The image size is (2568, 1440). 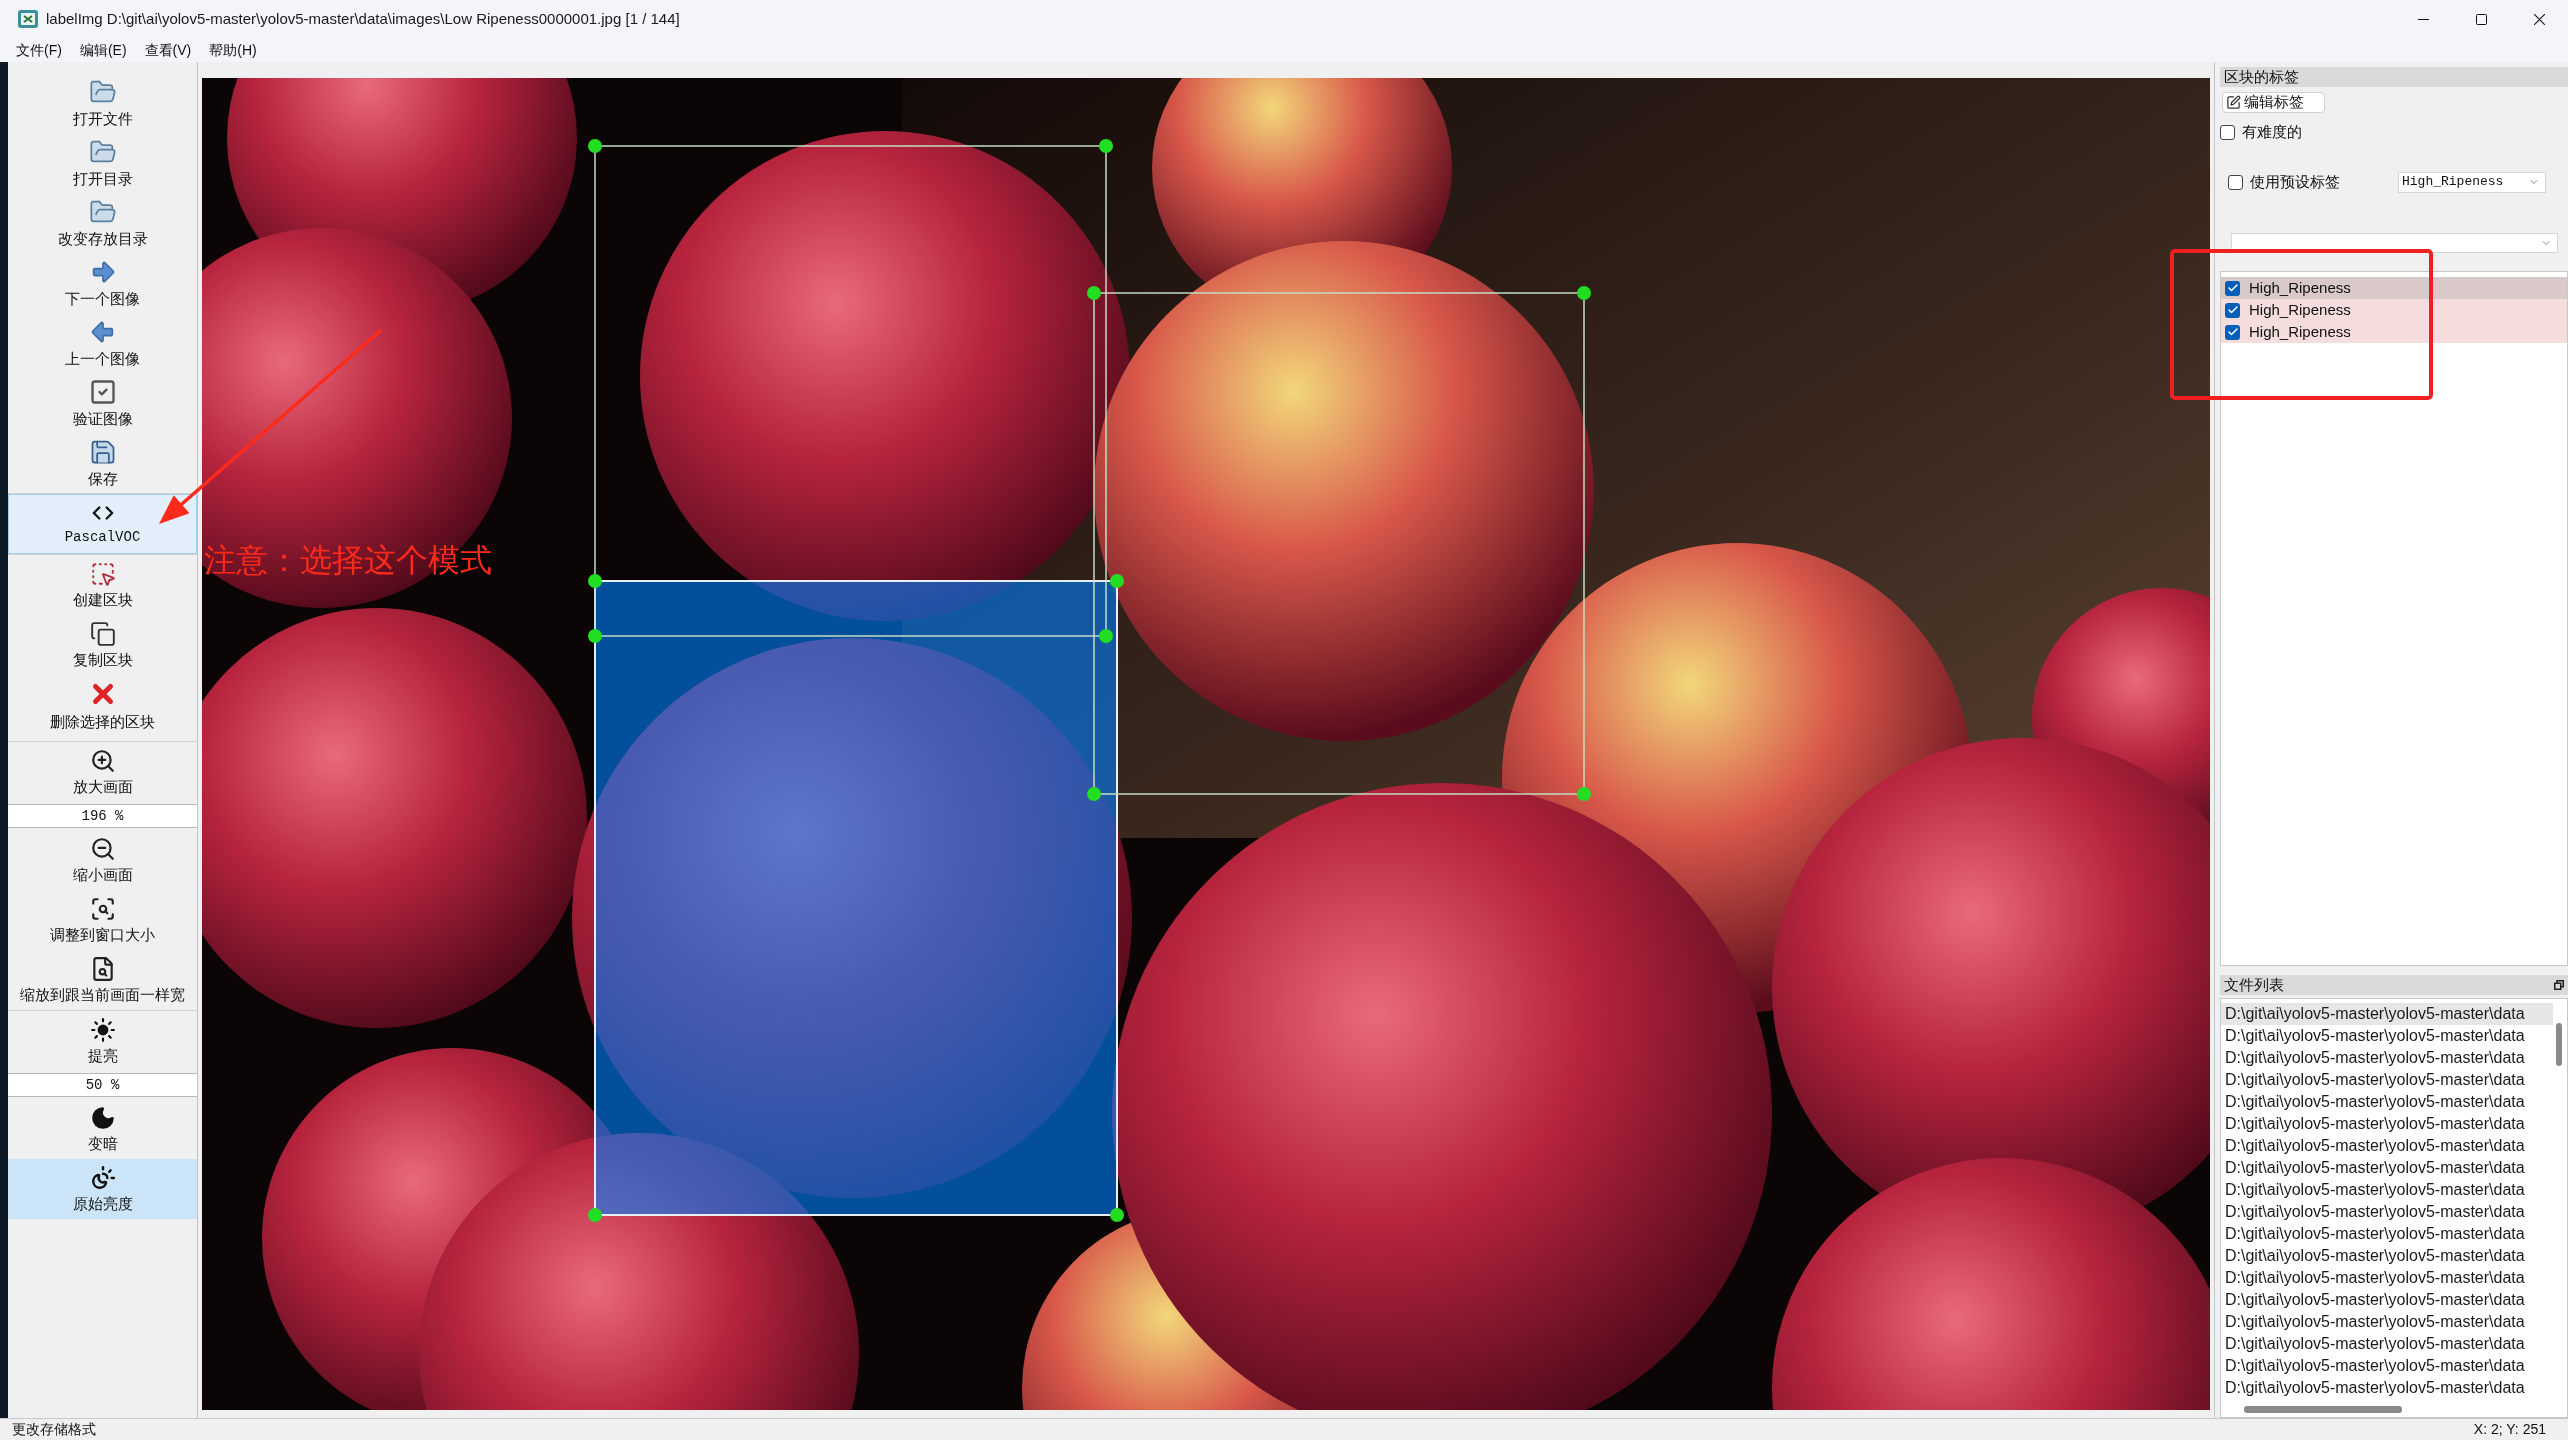 What do you see at coordinates (2233, 102) in the screenshot?
I see `edit-icon` at bounding box center [2233, 102].